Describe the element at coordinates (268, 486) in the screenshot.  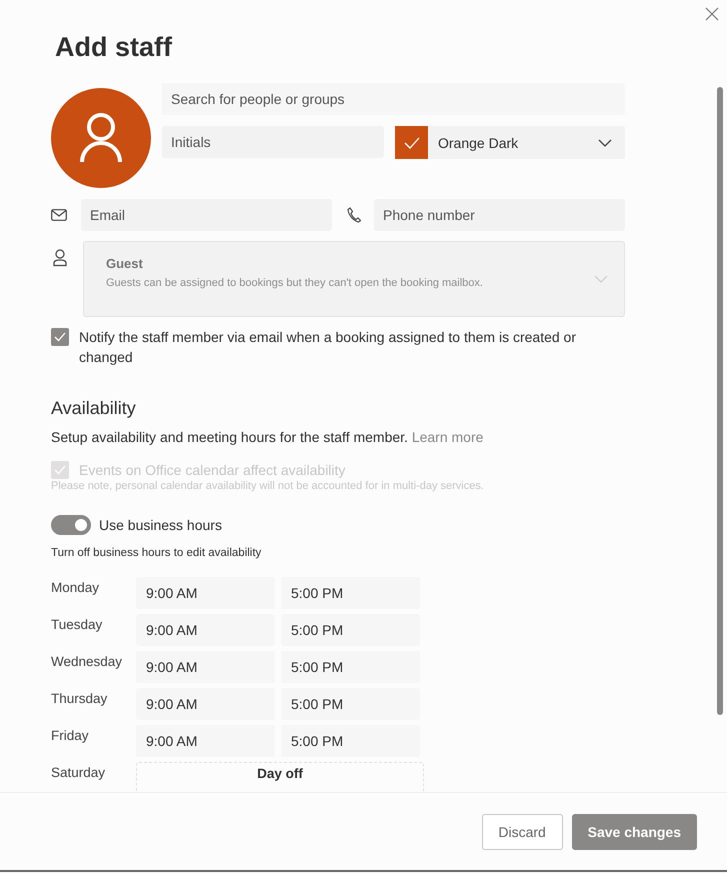
I see `calendar-note: Please note, personal calendar availability will not be accounted for in multi-day services.` at that location.